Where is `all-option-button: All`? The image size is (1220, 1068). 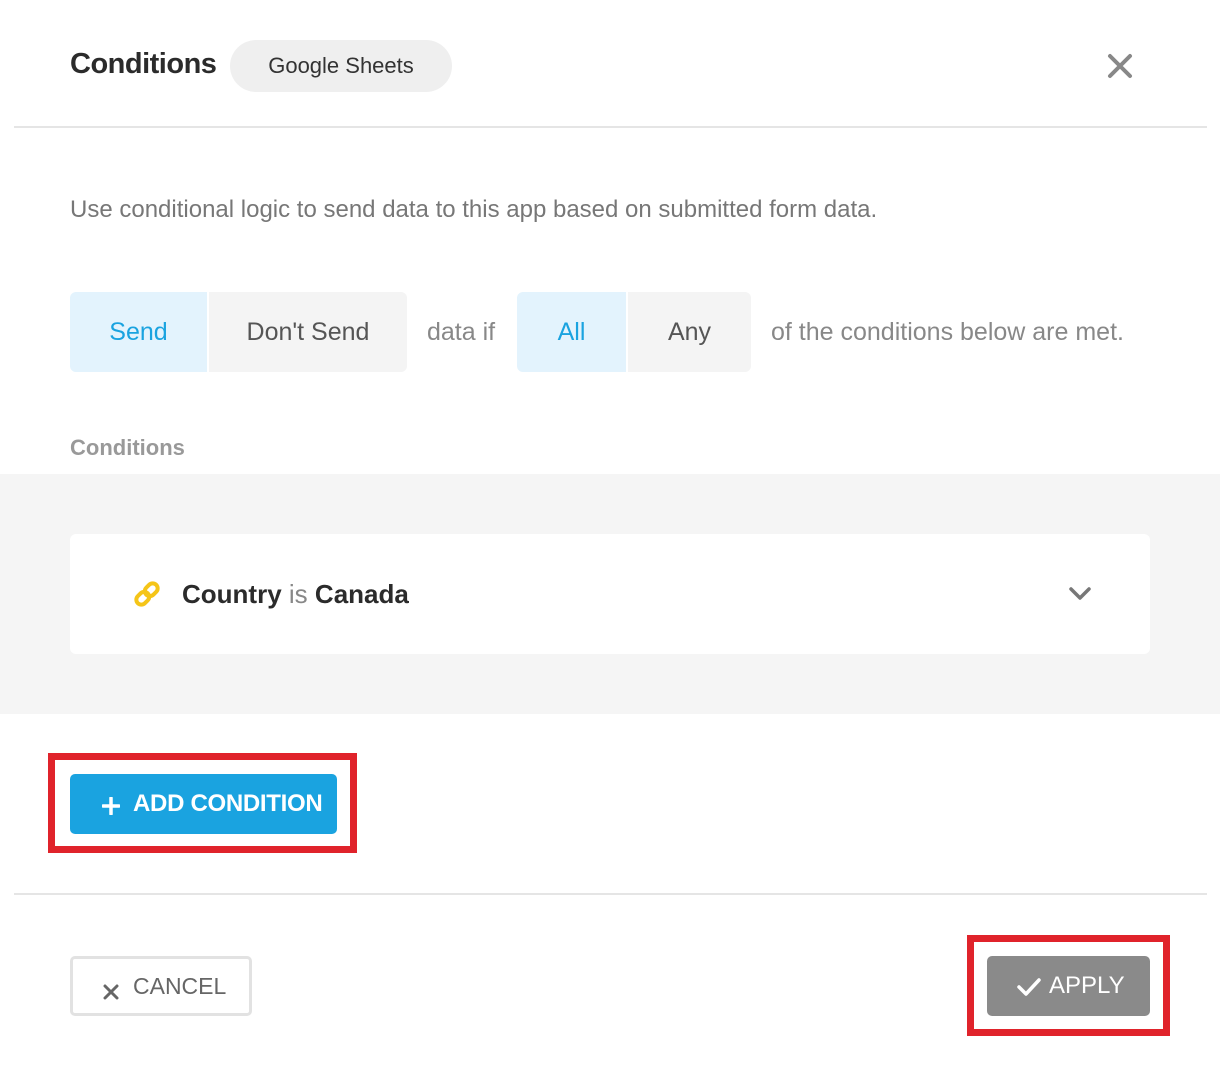 all-option-button: All is located at coordinates (571, 332).